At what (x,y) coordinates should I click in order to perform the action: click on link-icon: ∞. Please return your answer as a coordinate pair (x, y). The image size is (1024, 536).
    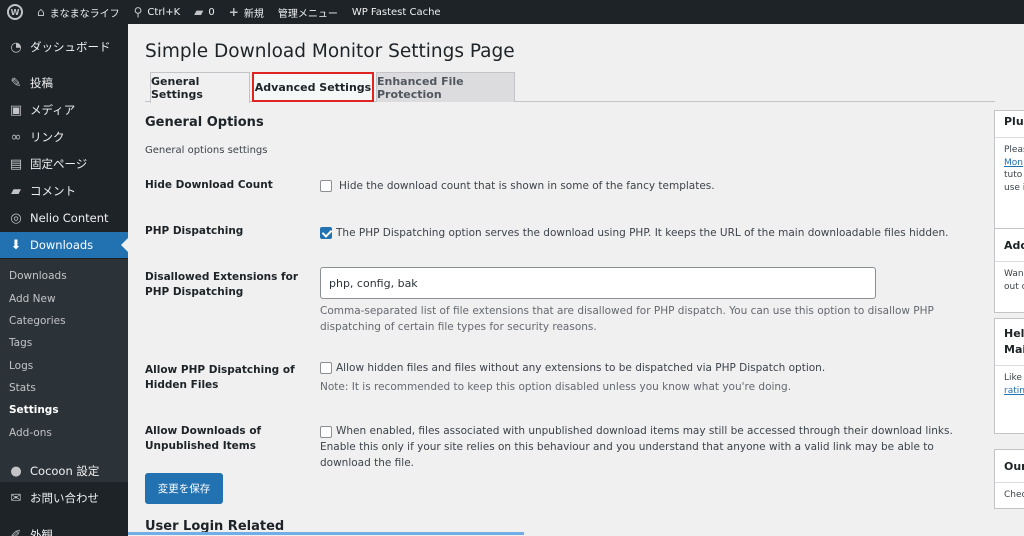
    Looking at the image, I should click on (16, 137).